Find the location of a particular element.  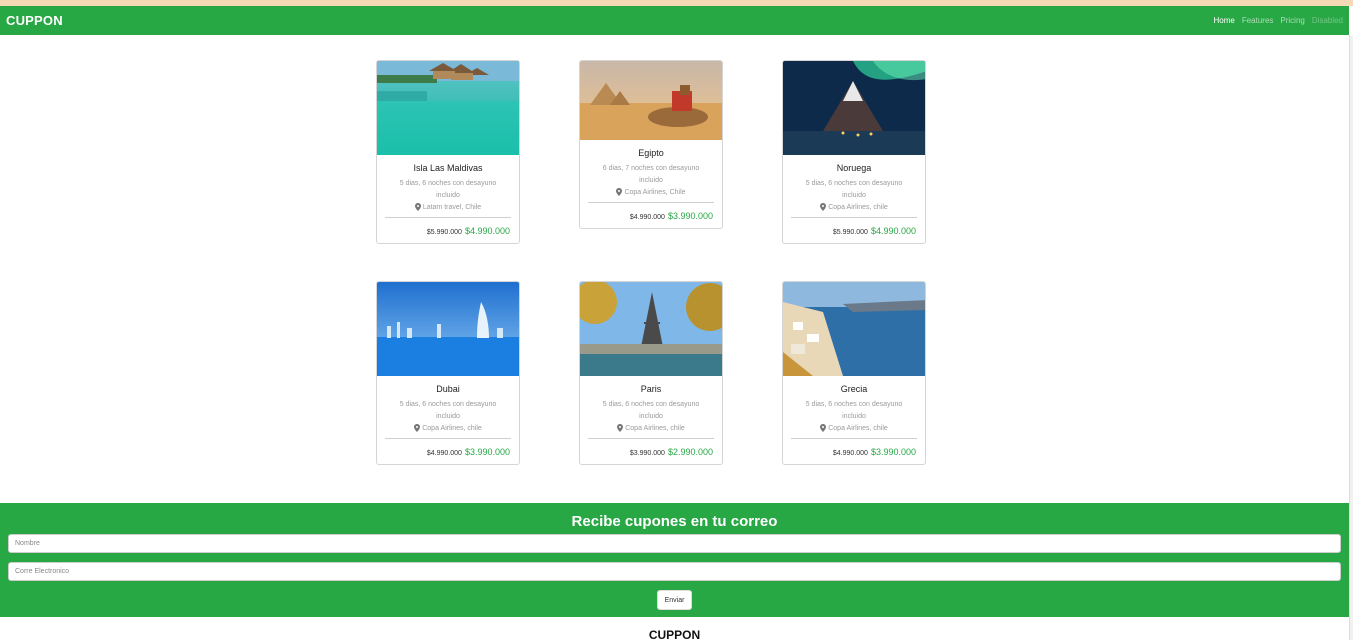

nav-link-pricing: Pricing is located at coordinates (1292, 20).